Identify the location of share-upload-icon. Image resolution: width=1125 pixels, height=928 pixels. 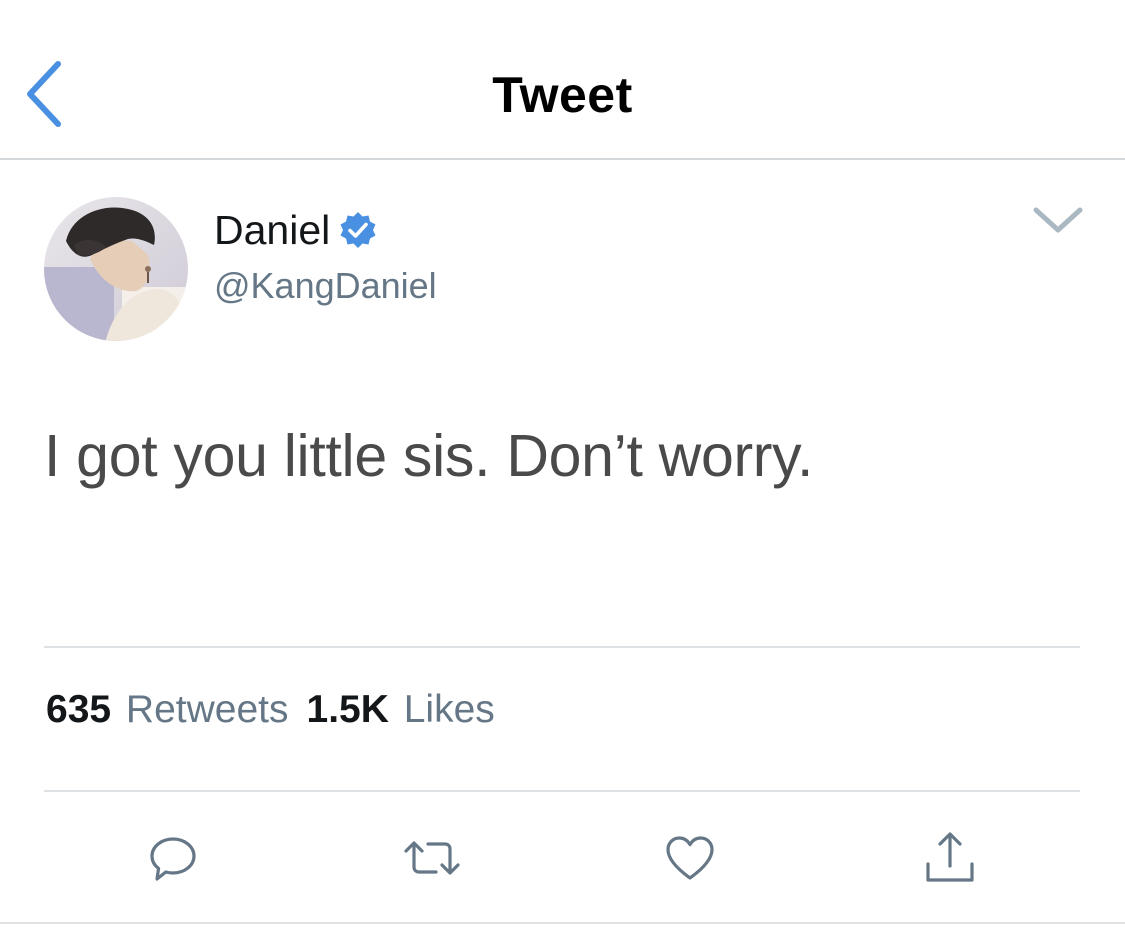
(950, 857).